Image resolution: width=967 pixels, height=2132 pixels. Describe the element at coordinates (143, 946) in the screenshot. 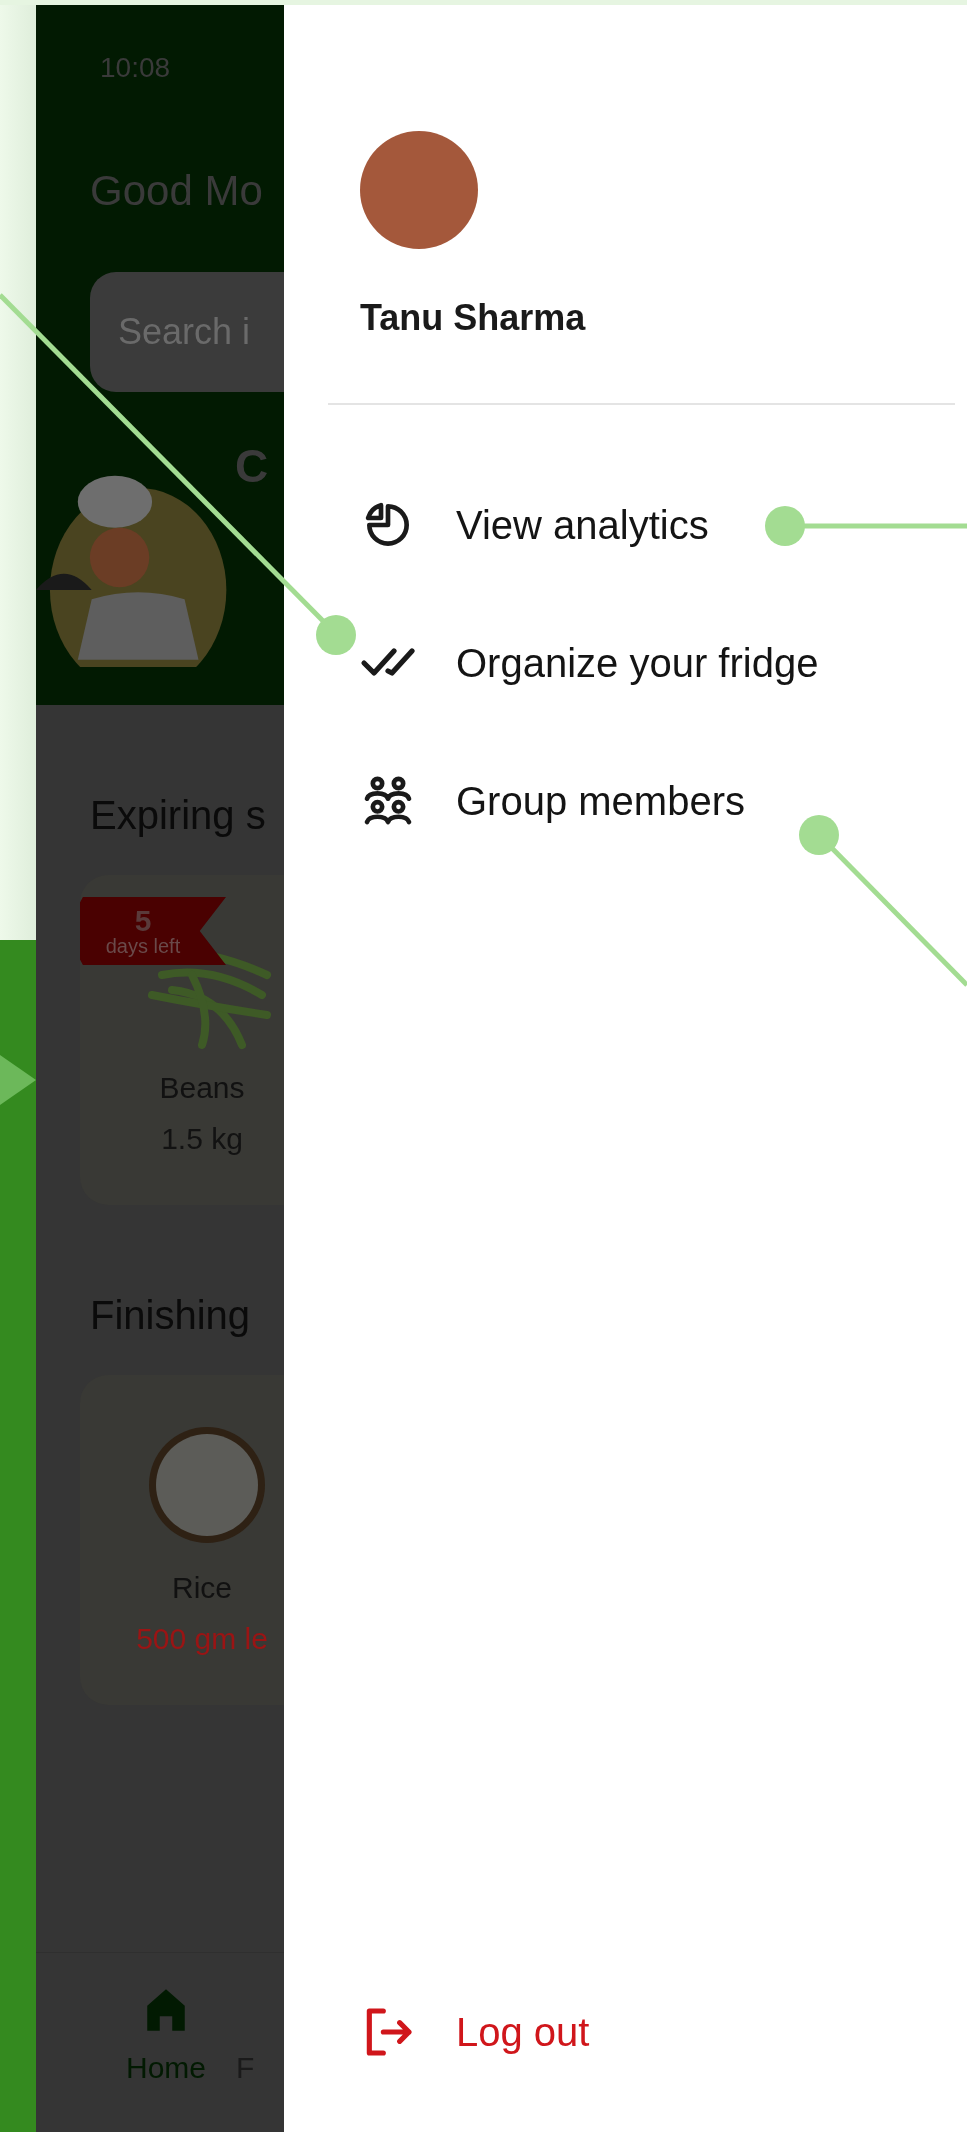

I see `days-label: days left` at that location.